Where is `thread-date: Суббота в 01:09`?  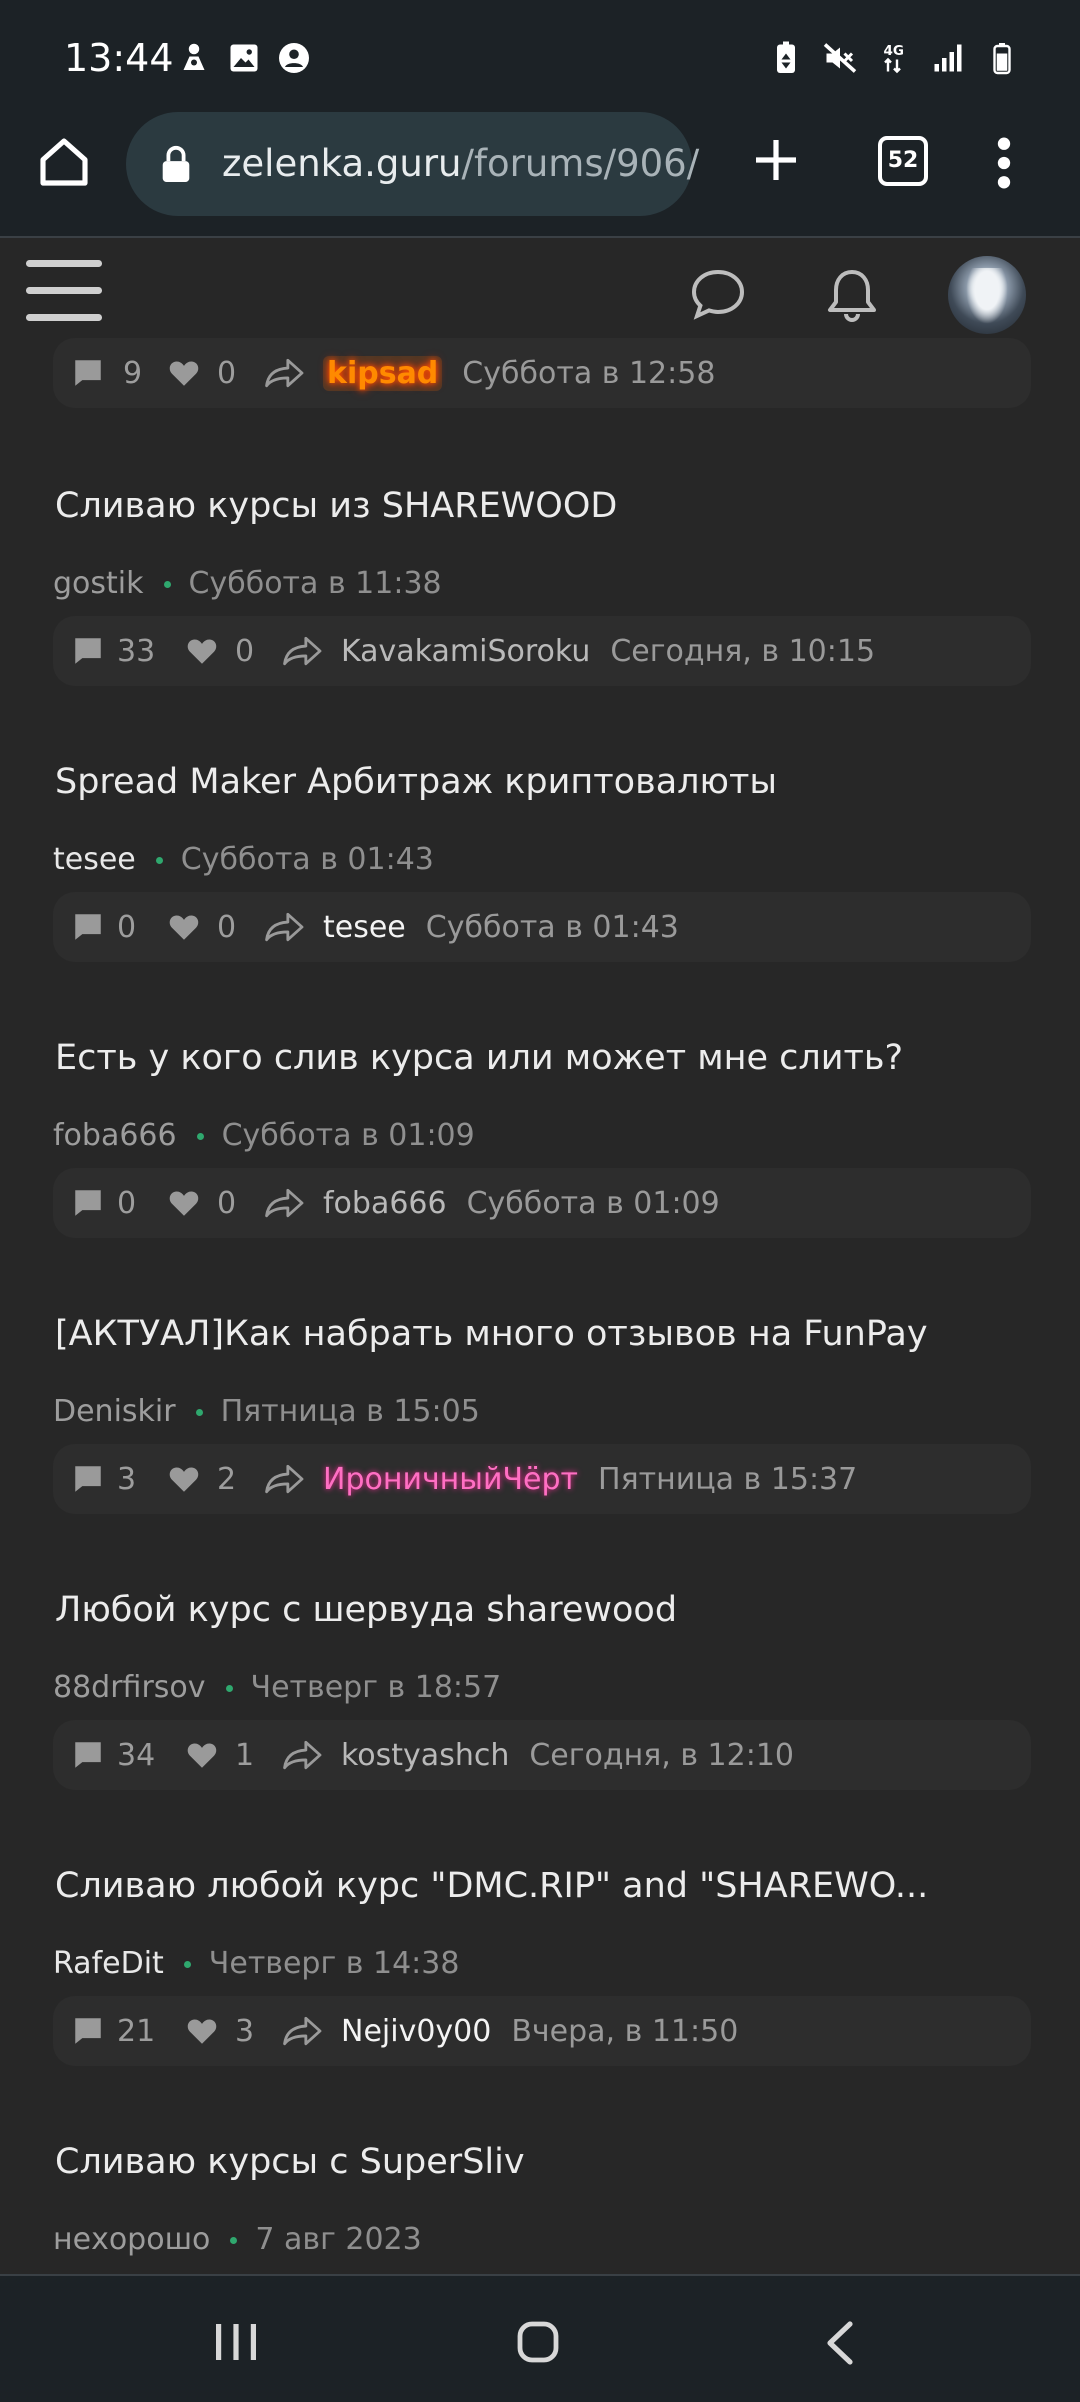
thread-date: Суббота в 01:09 is located at coordinates (348, 1135).